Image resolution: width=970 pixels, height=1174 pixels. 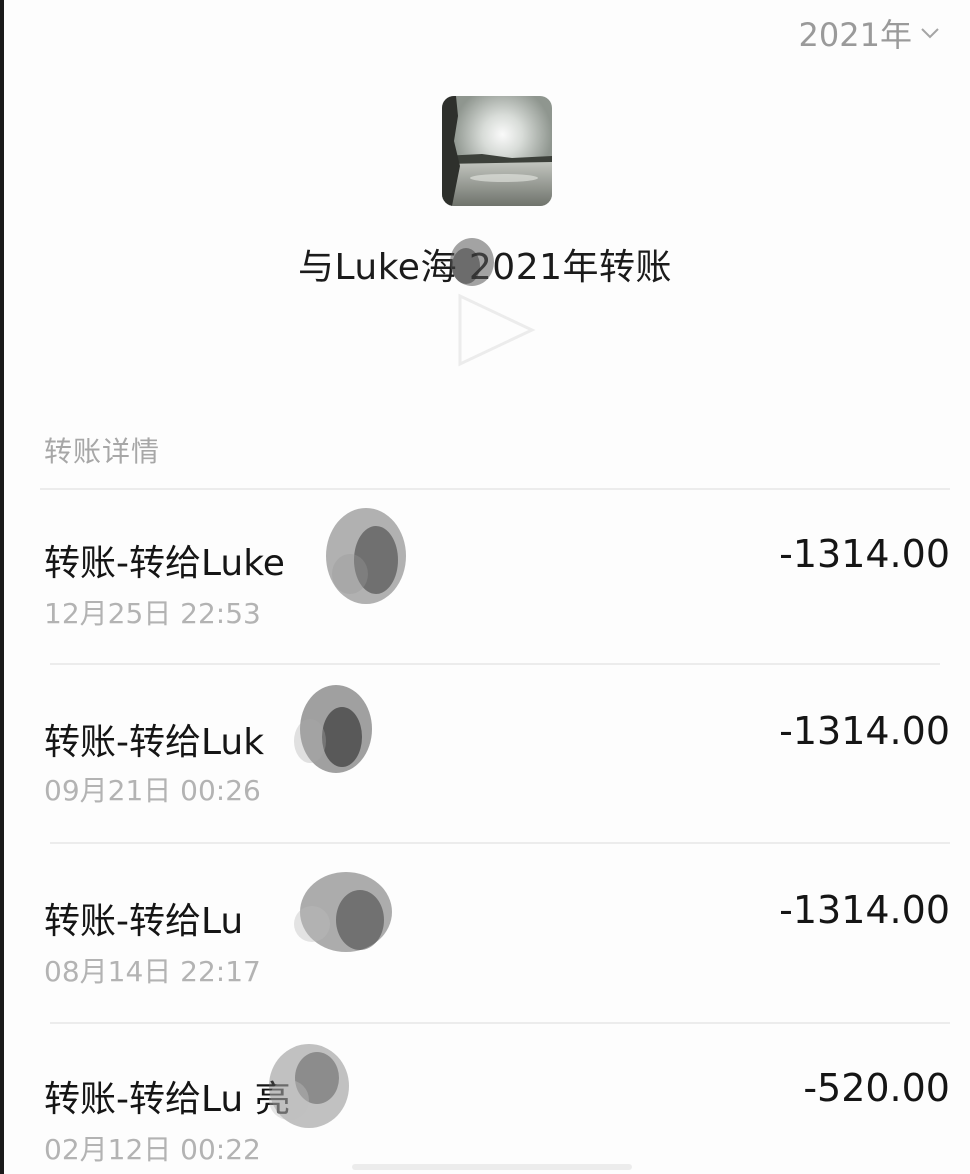 I want to click on contact-avatar, so click(x=497, y=151).